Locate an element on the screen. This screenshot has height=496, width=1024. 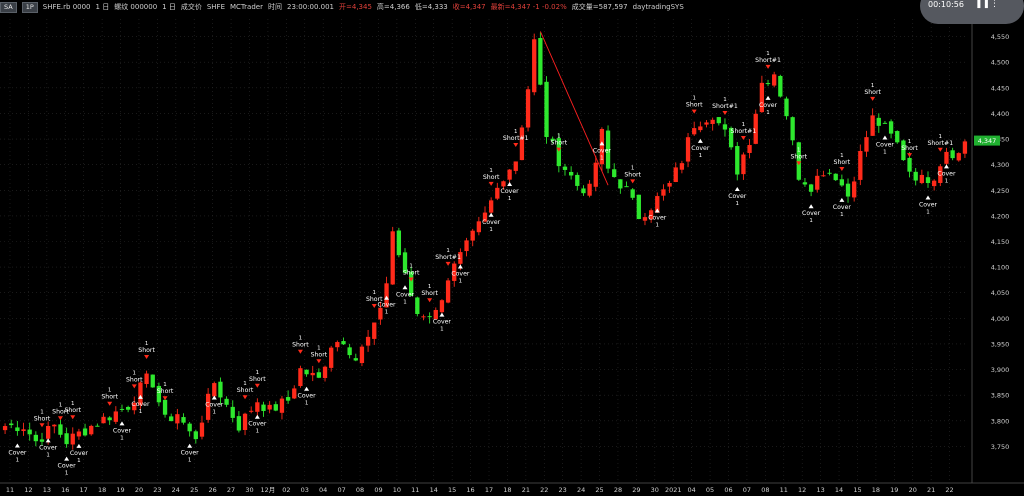
x-tick-label: 21 is located at coordinates (526, 490).